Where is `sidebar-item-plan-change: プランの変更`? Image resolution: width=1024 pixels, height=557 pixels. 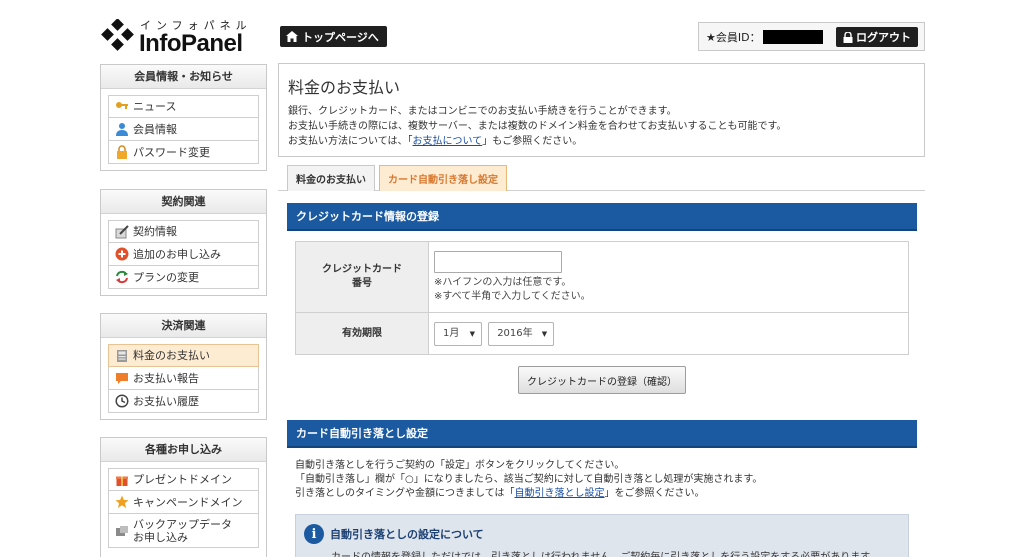 sidebar-item-plan-change: プランの変更 is located at coordinates (183, 277).